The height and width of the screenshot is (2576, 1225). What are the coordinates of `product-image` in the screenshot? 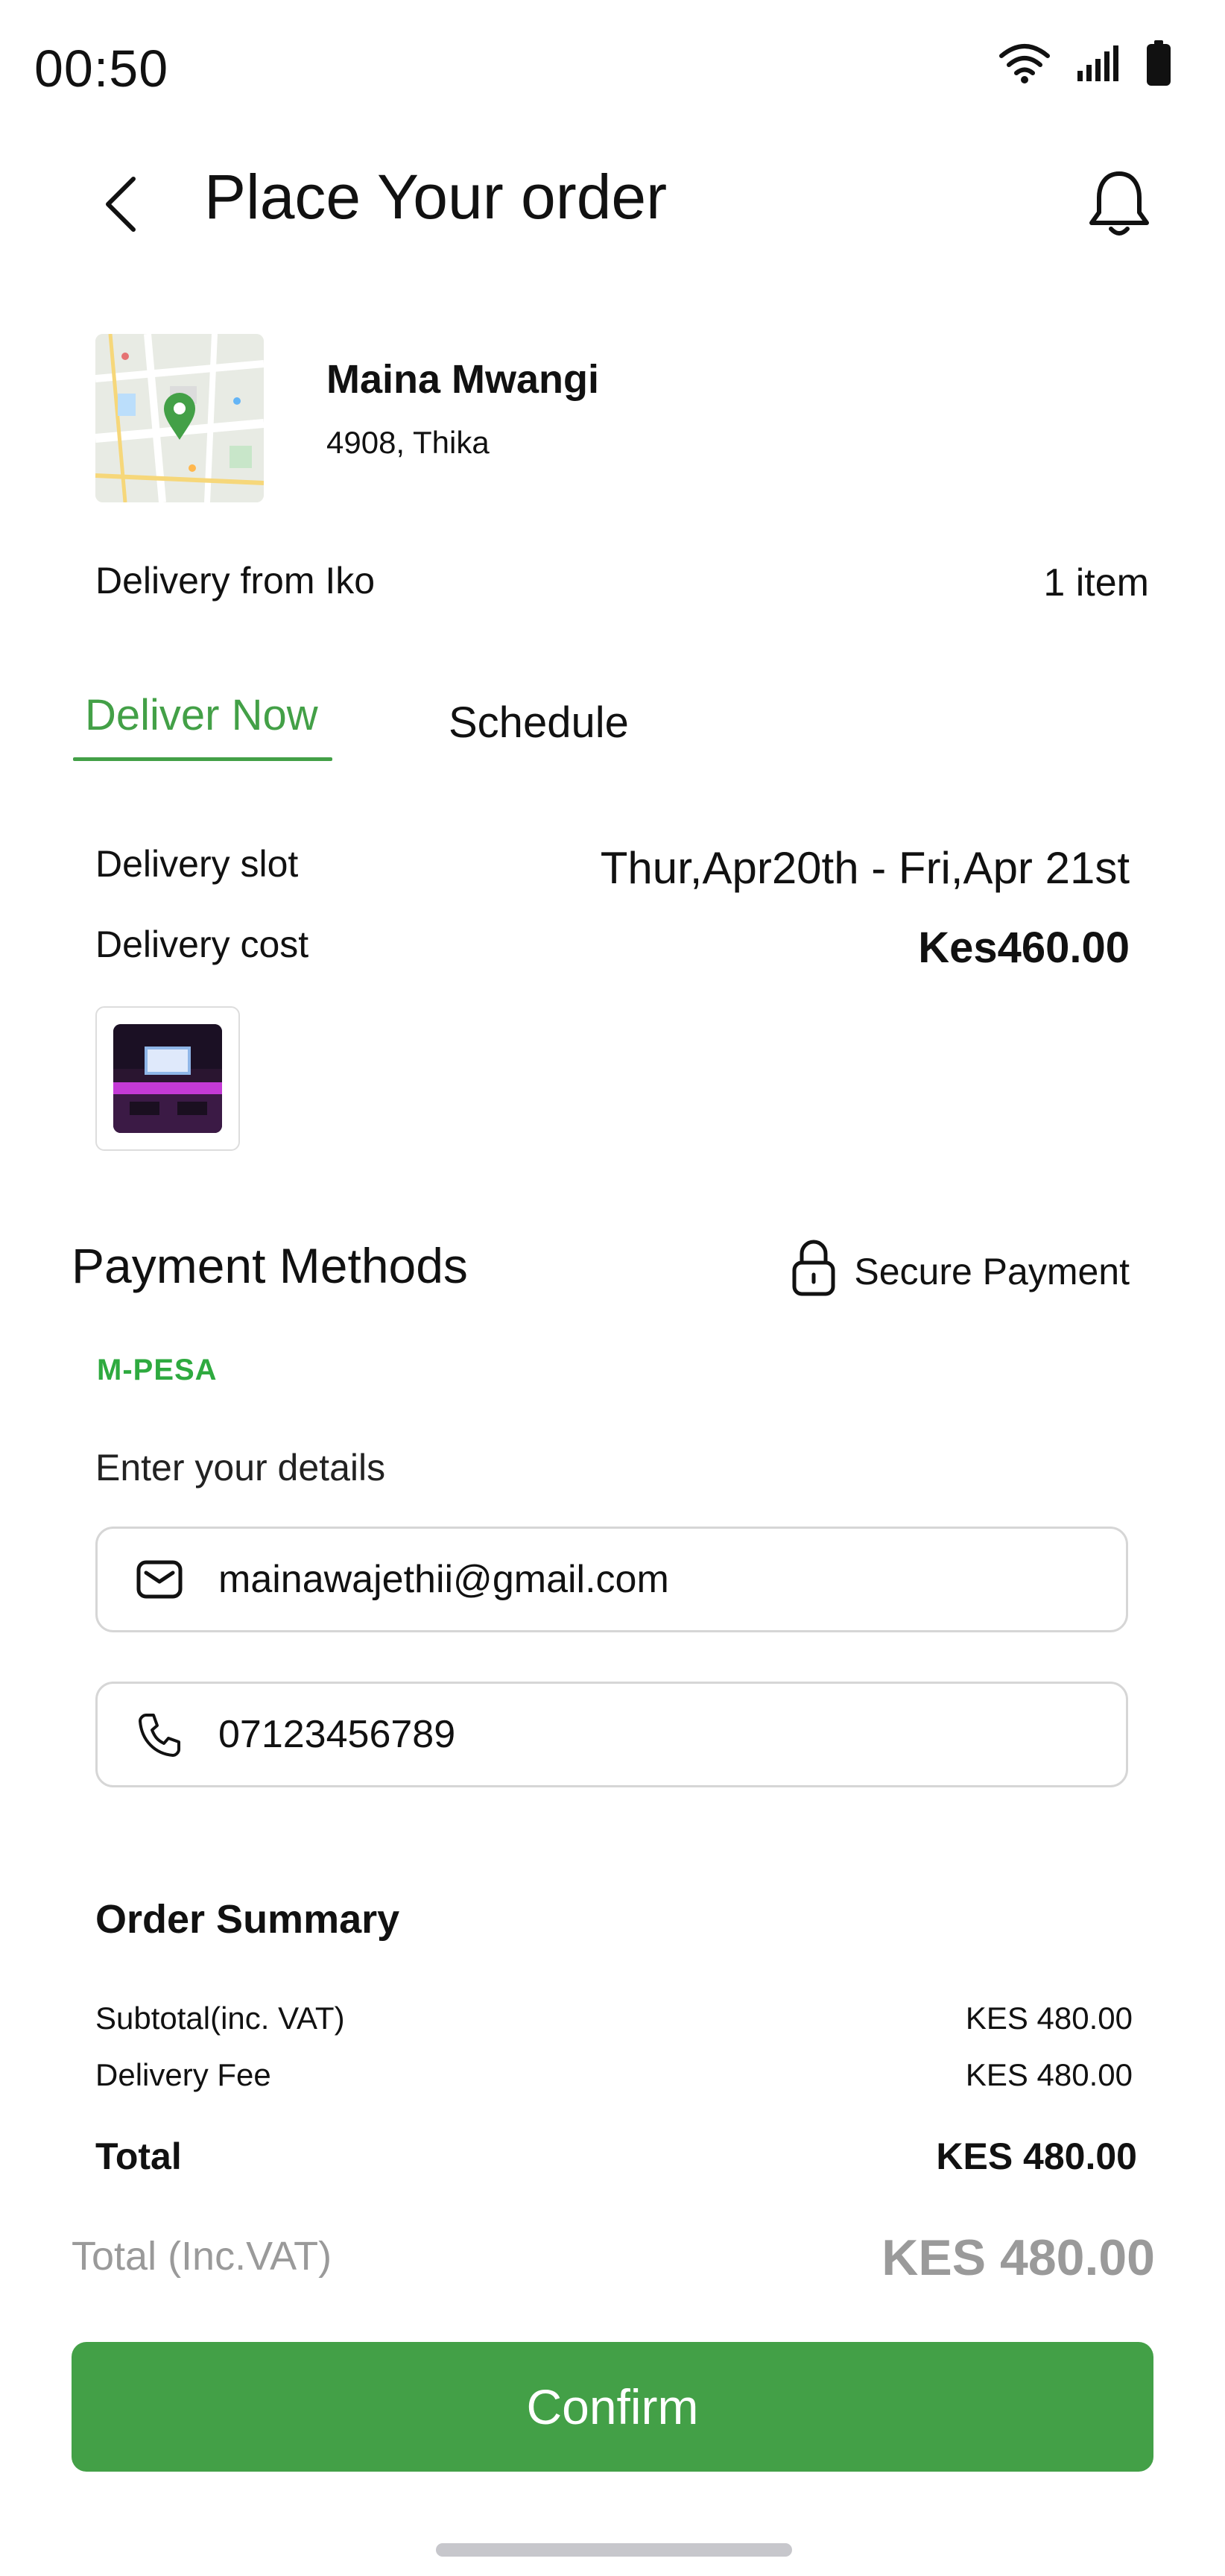 It's located at (168, 1078).